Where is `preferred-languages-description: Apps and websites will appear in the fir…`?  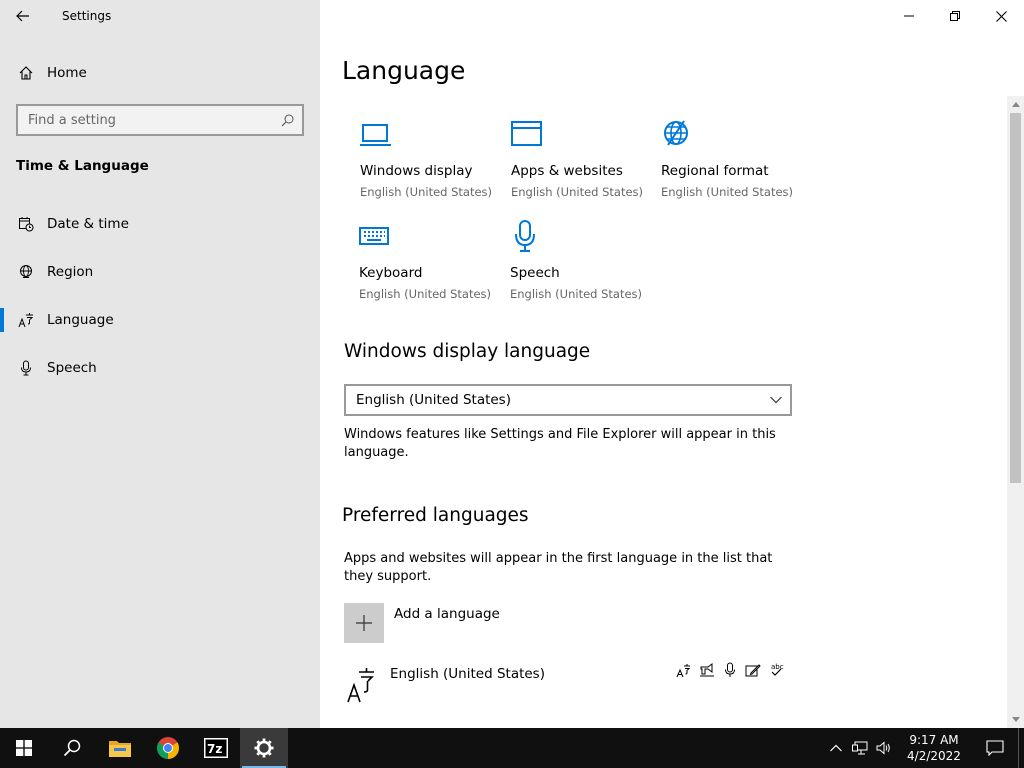
preferred-languages-description: Apps and websites will appear in the fir… is located at coordinates (558, 567).